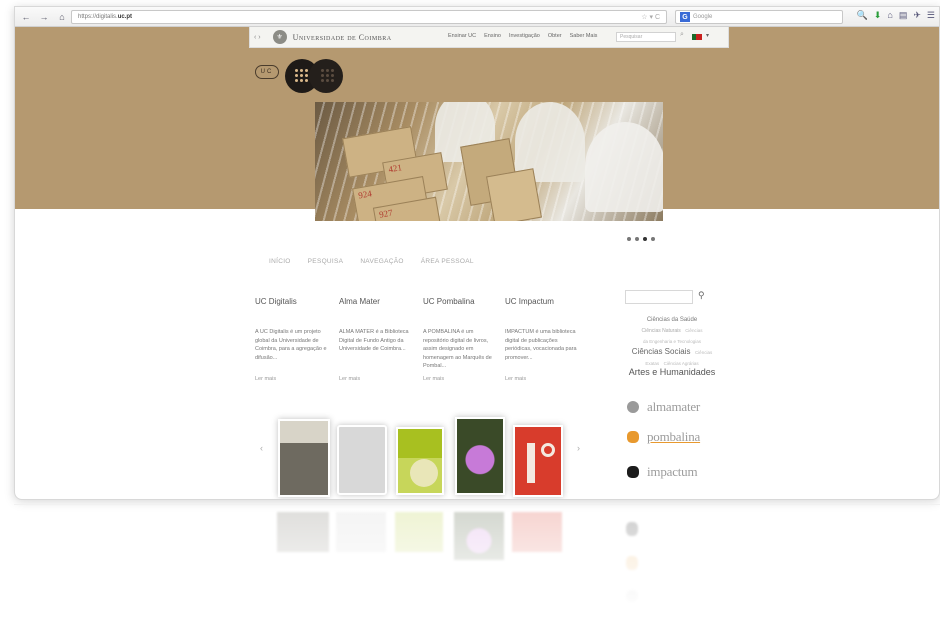 The width and height of the screenshot is (940, 622). Describe the element at coordinates (584, 36) in the screenshot. I see `uc-link-saber-mais: Saber Mais` at that location.